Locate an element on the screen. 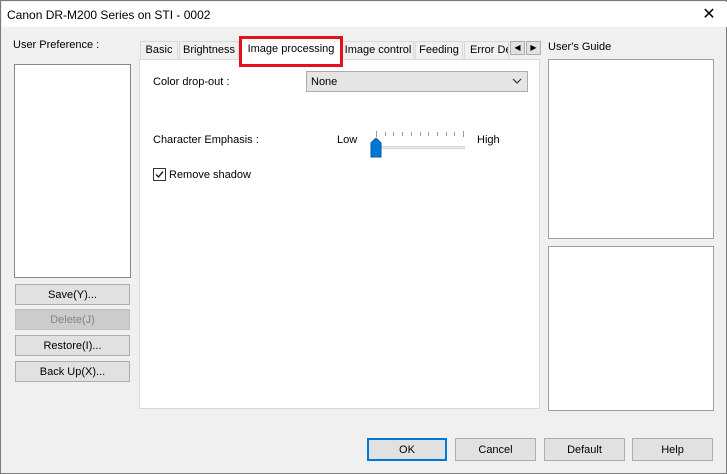 The image size is (727, 474). close-icon: ✕ is located at coordinates (709, 14).